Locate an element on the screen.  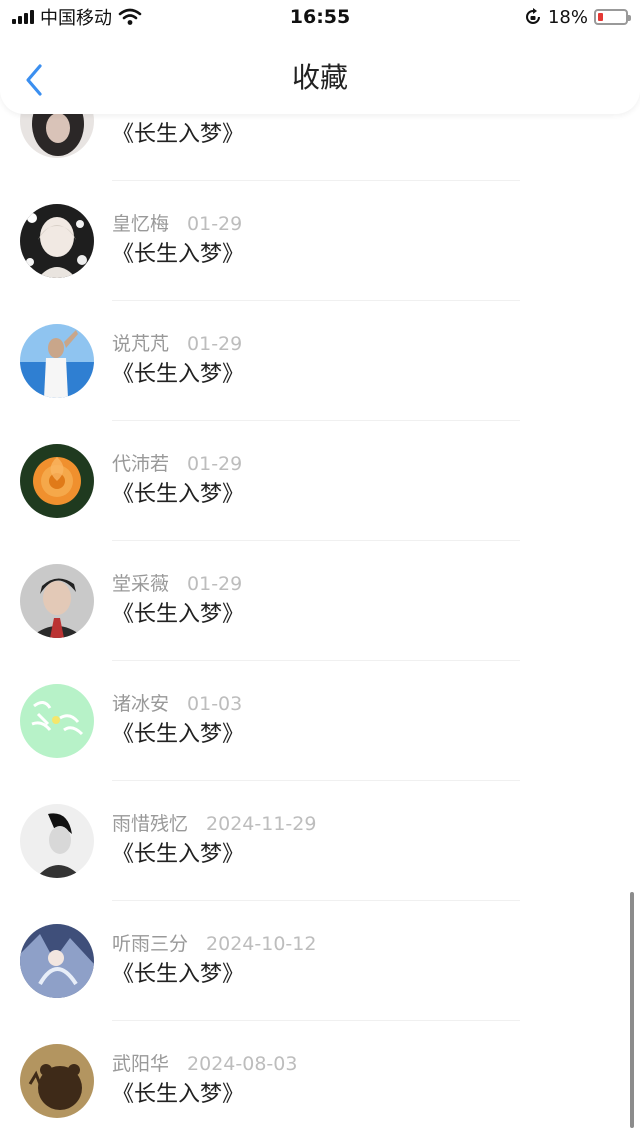
status-right: 18% is located at coordinates (577, 17).